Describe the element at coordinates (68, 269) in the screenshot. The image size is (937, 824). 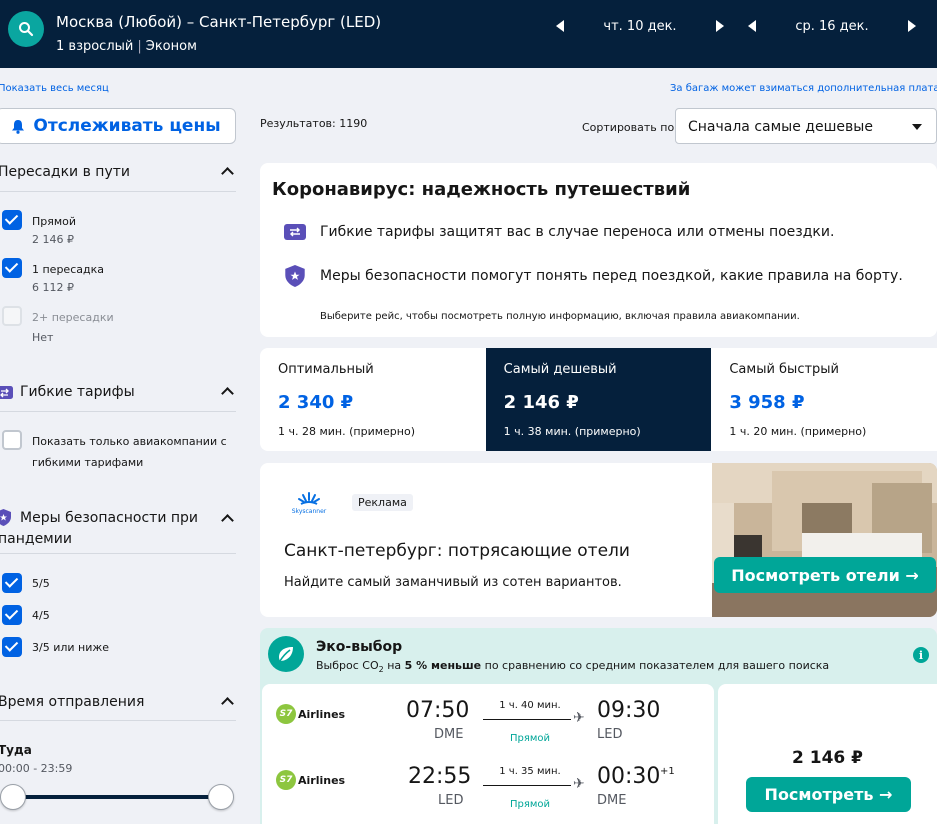
I see `stops-one-label: 1 пересадка` at that location.